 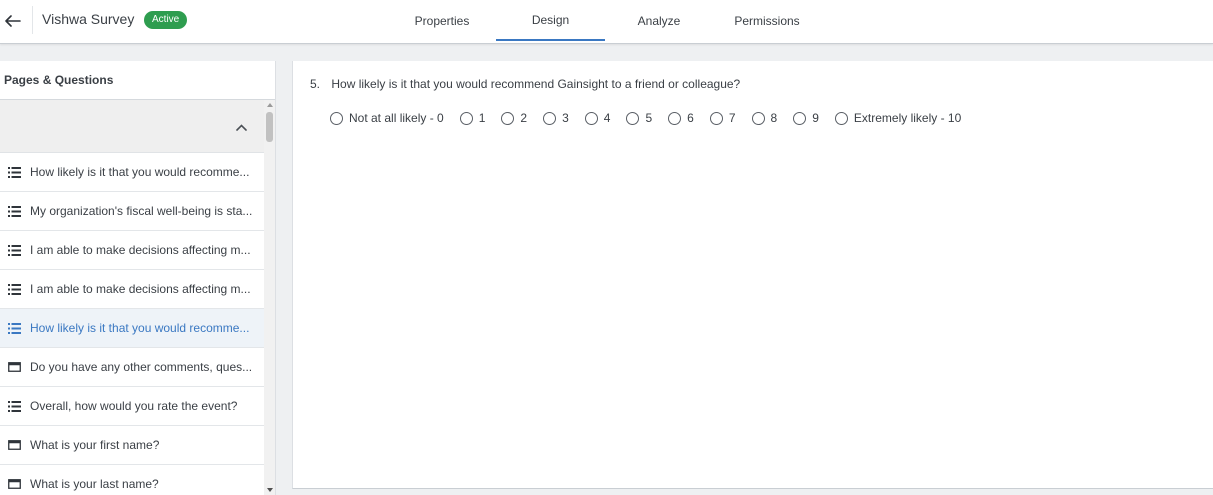 I want to click on chevron-up-icon, so click(x=241, y=127).